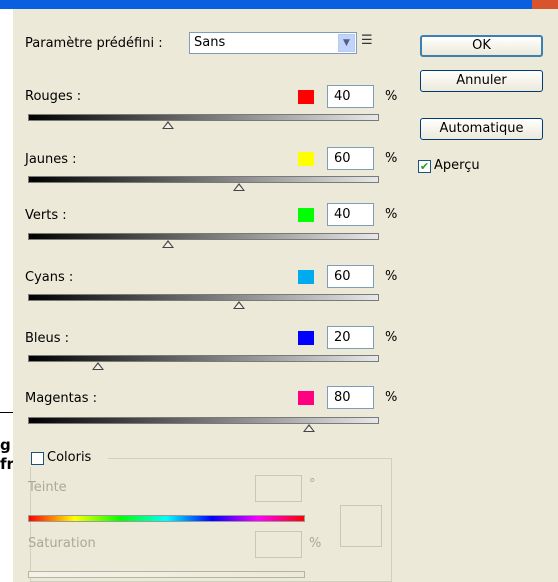 Image resolution: width=558 pixels, height=582 pixels. Describe the element at coordinates (61, 398) in the screenshot. I see `channel-label: Magentas :` at that location.